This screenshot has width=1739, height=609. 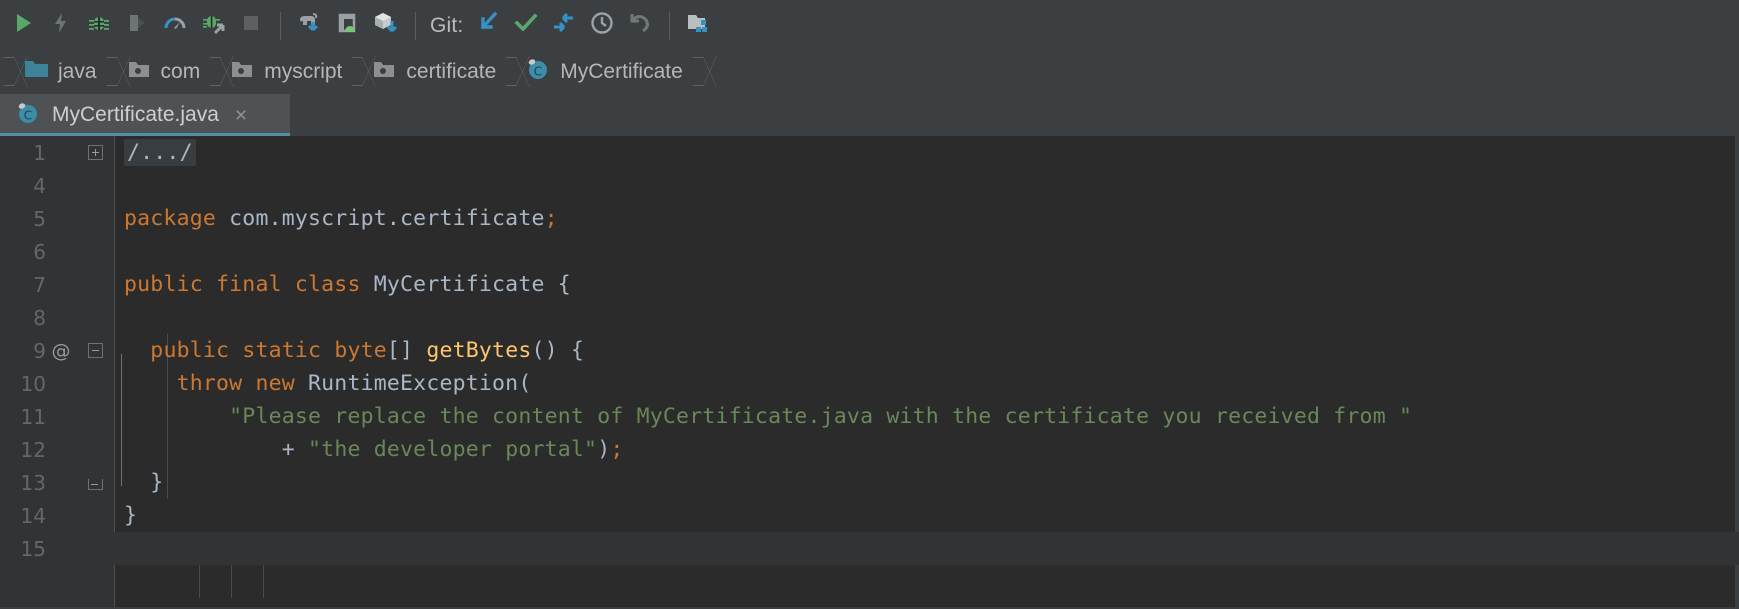 What do you see at coordinates (869, 383) in the screenshot?
I see `code-line: 10 throw new RuntimeException(` at bounding box center [869, 383].